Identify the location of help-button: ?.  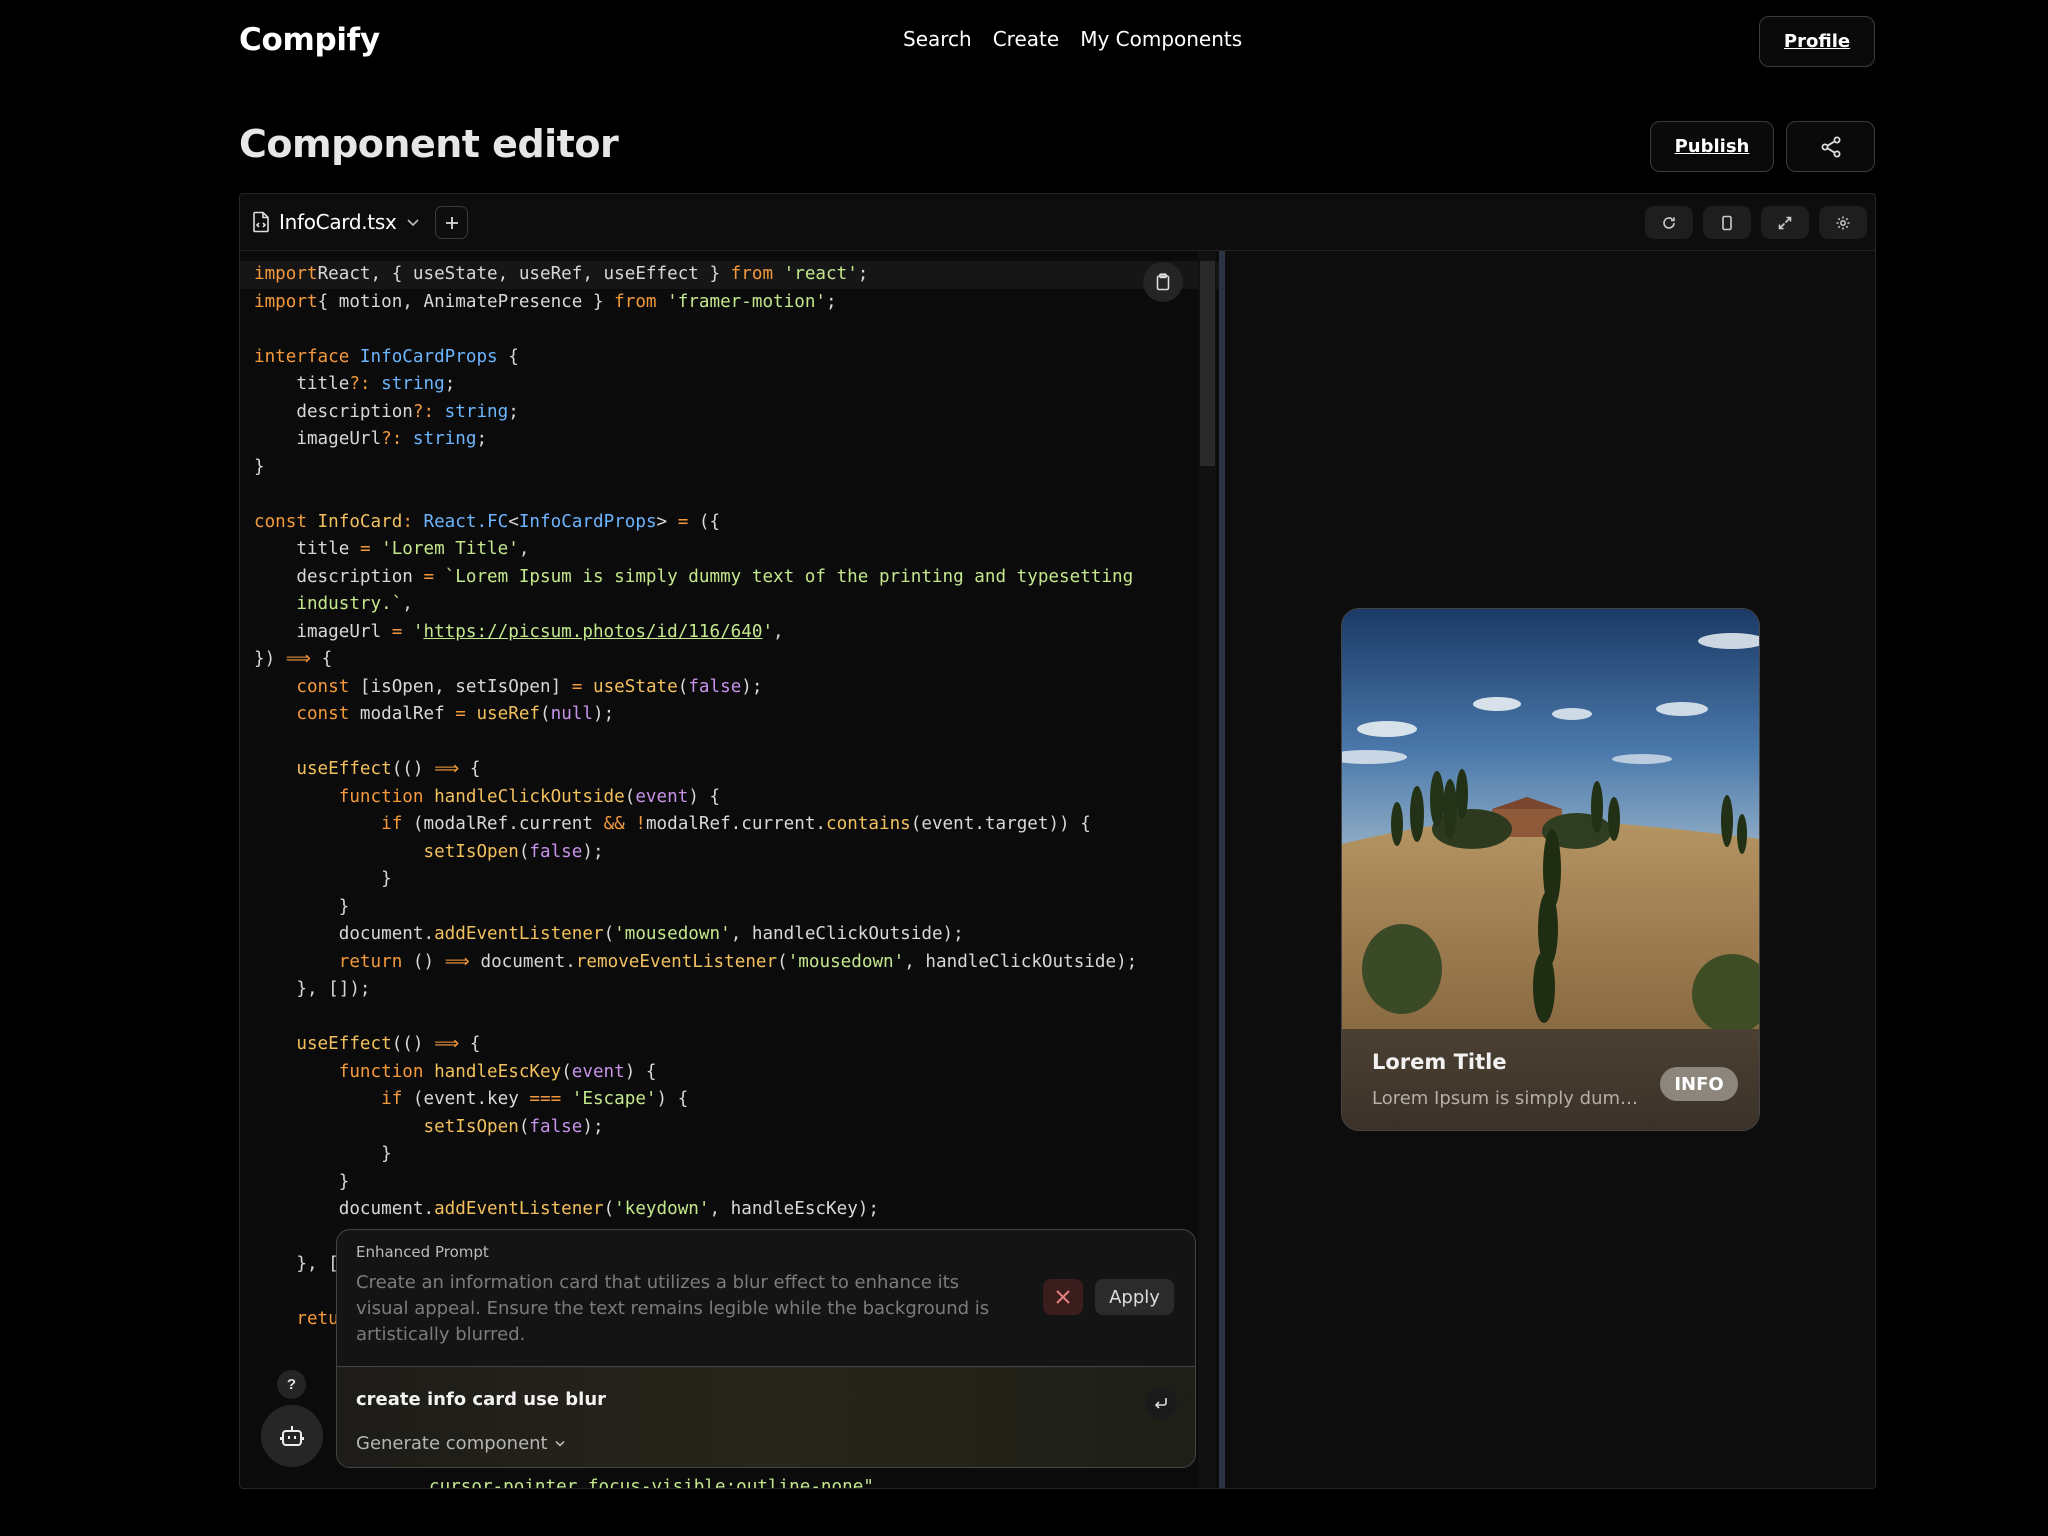
(291, 1384).